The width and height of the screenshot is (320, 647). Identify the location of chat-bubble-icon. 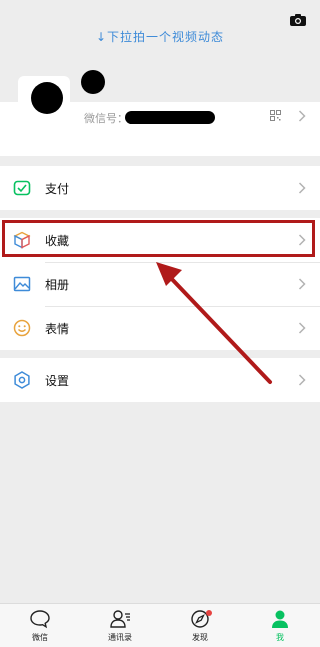
(40, 619).